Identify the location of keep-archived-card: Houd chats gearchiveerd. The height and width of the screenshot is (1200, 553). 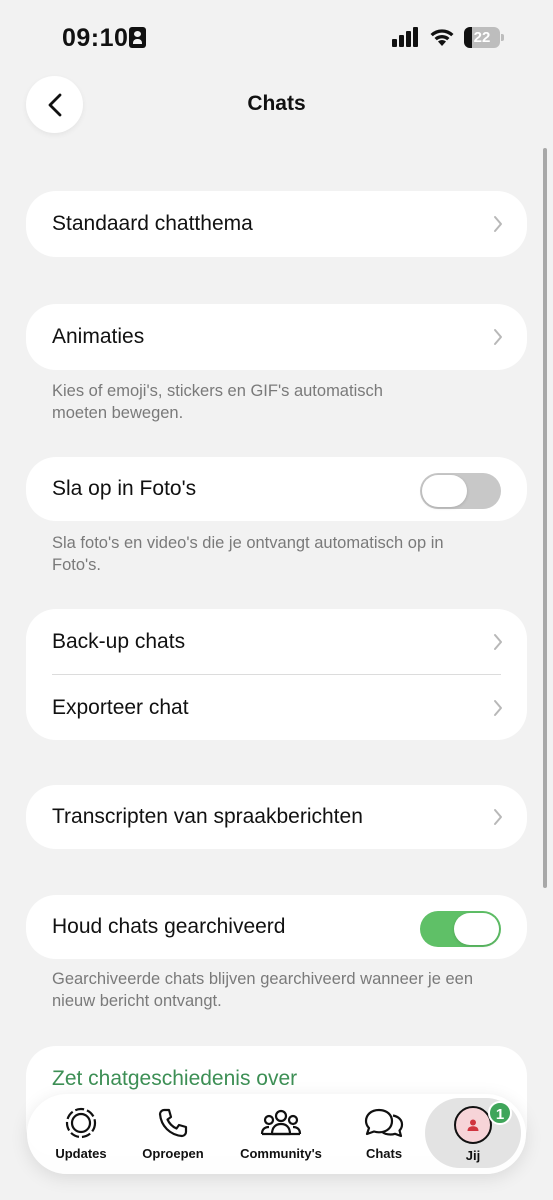
(276, 927).